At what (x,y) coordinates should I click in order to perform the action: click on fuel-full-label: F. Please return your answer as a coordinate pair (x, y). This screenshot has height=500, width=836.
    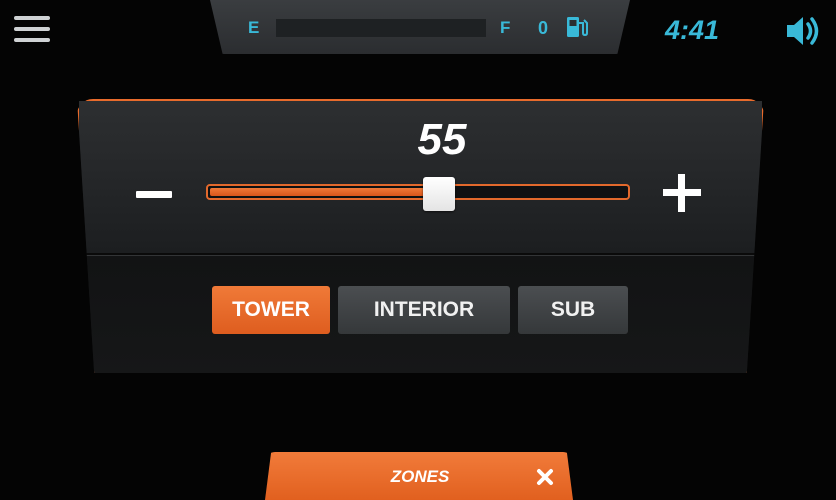
    Looking at the image, I should click on (505, 27).